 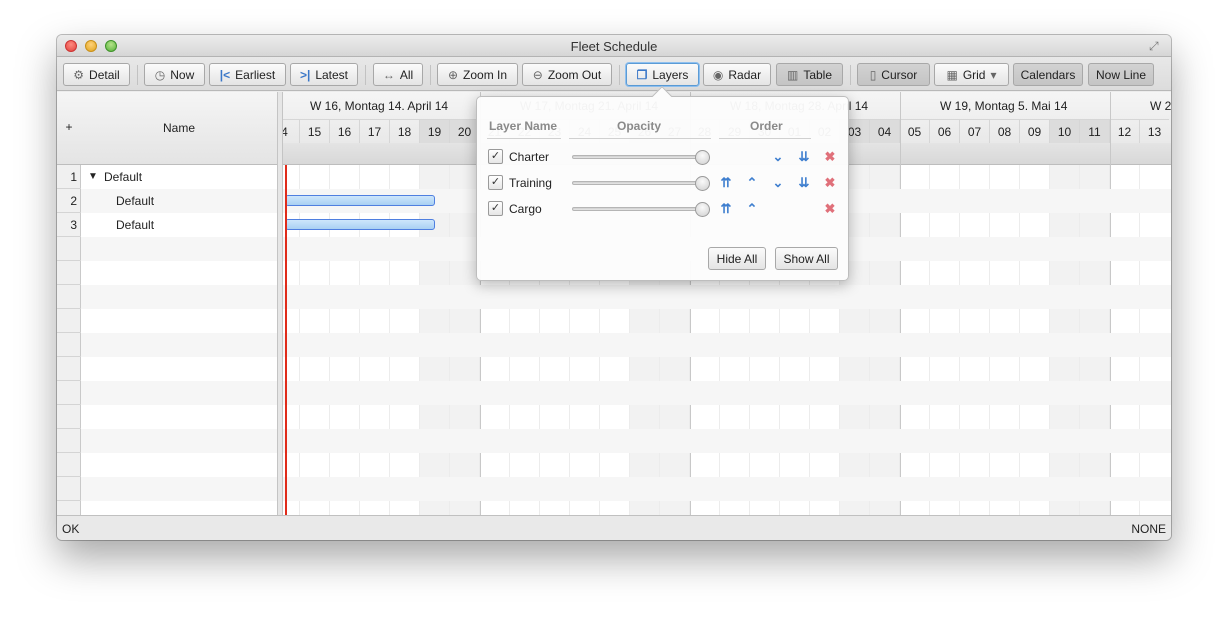 I want to click on header-divider, so click(x=640, y=138).